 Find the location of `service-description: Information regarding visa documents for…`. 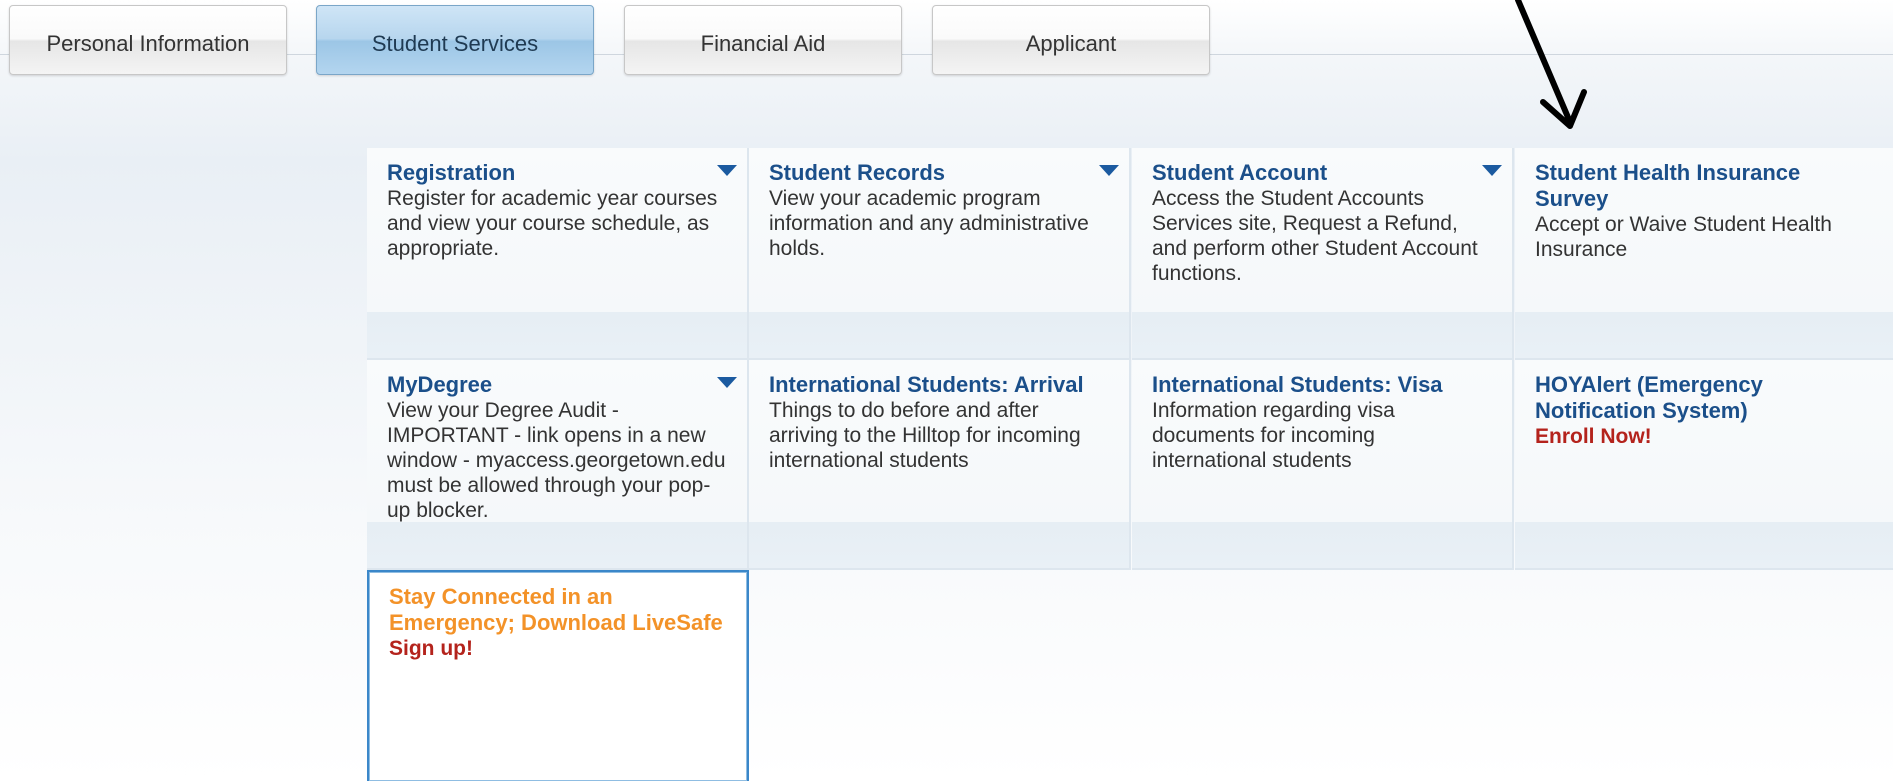

service-description: Information regarding visa documents for… is located at coordinates (1273, 435).